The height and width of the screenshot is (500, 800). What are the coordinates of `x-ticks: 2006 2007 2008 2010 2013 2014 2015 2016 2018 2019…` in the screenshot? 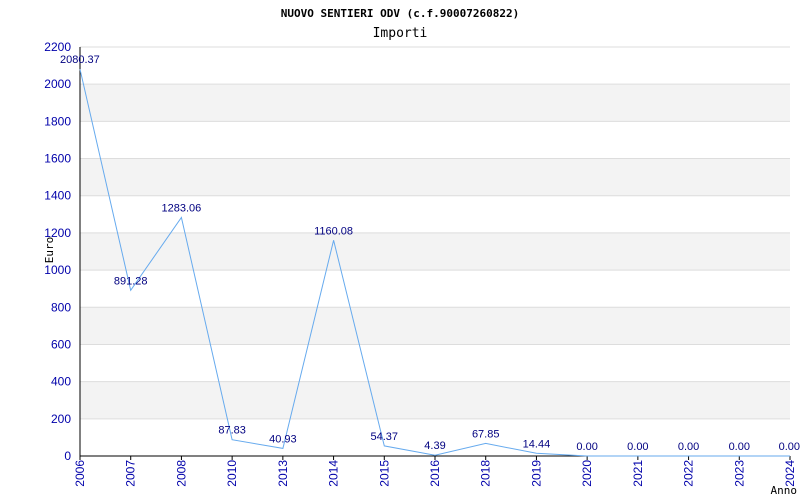 It's located at (435, 471).